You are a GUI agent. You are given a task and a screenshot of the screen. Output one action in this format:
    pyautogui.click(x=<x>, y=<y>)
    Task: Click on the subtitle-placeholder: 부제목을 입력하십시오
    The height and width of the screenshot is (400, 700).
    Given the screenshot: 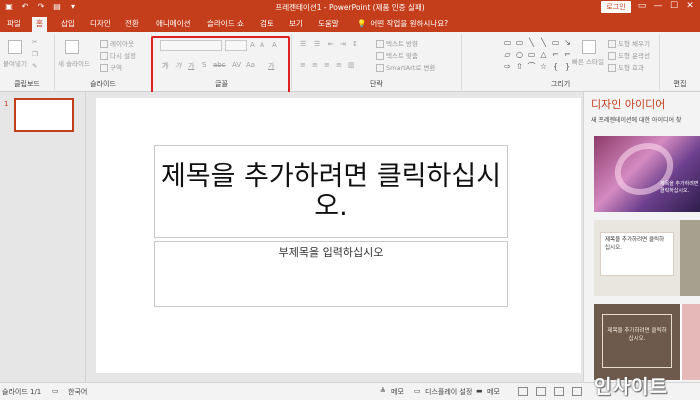 What is the action you would take?
    pyautogui.click(x=331, y=274)
    